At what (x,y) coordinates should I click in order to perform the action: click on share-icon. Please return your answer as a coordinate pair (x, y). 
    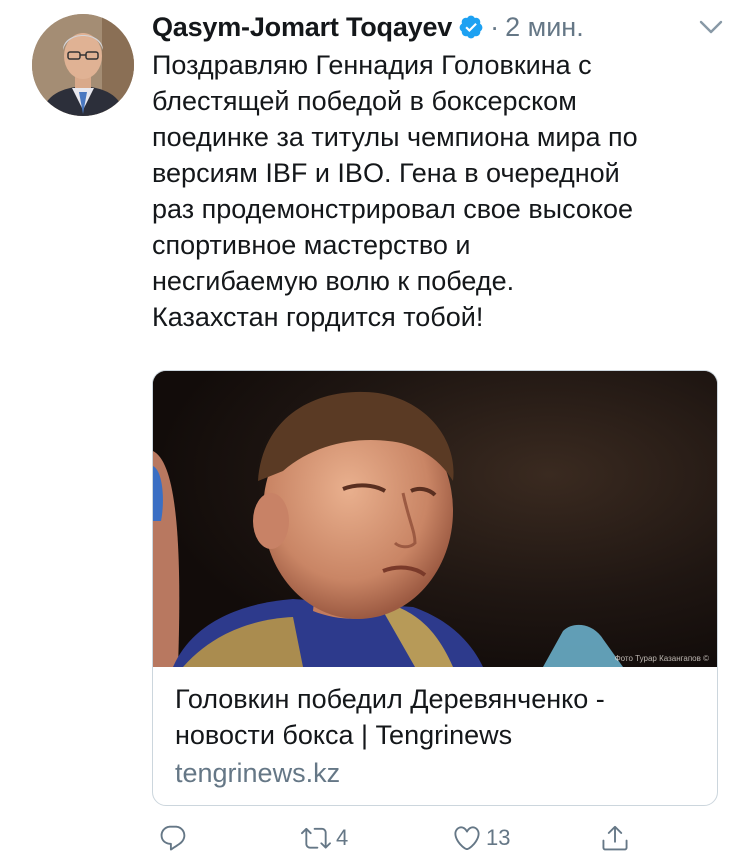
    Looking at the image, I should click on (615, 838).